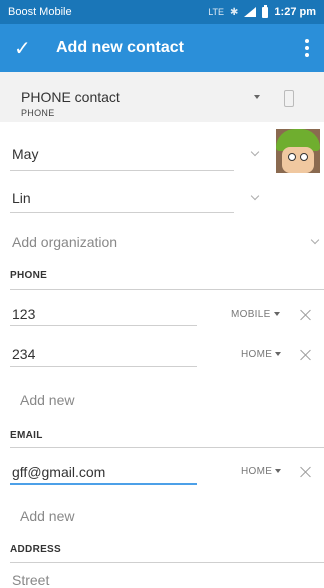 The image size is (324, 588). What do you see at coordinates (25, 154) in the screenshot?
I see `first-name-field: May` at bounding box center [25, 154].